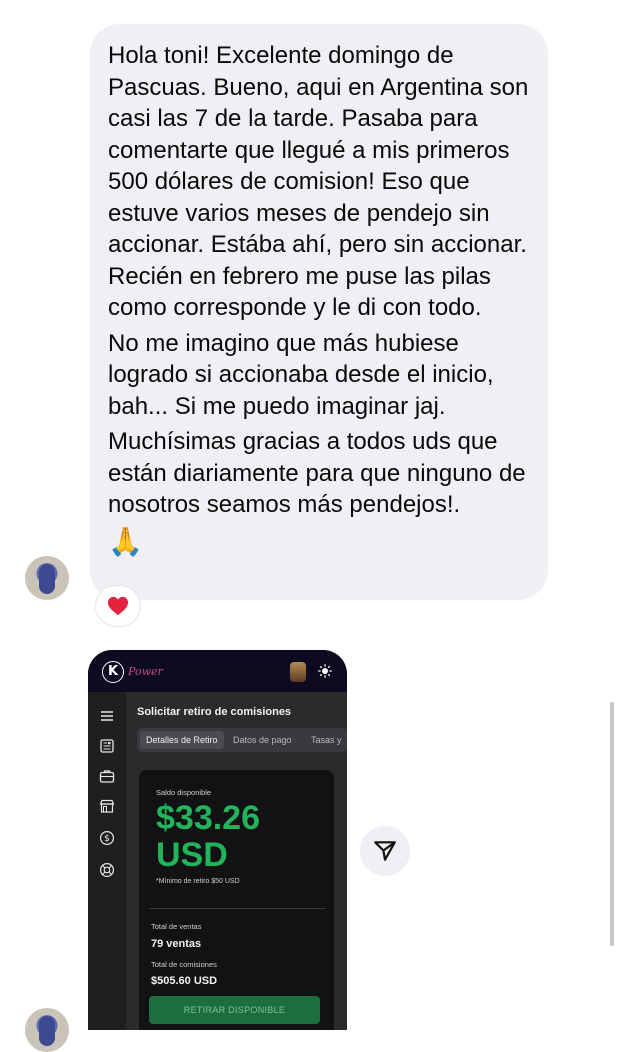 The height and width of the screenshot is (1052, 620). Describe the element at coordinates (107, 776) in the screenshot. I see `briefcase-icon` at that location.